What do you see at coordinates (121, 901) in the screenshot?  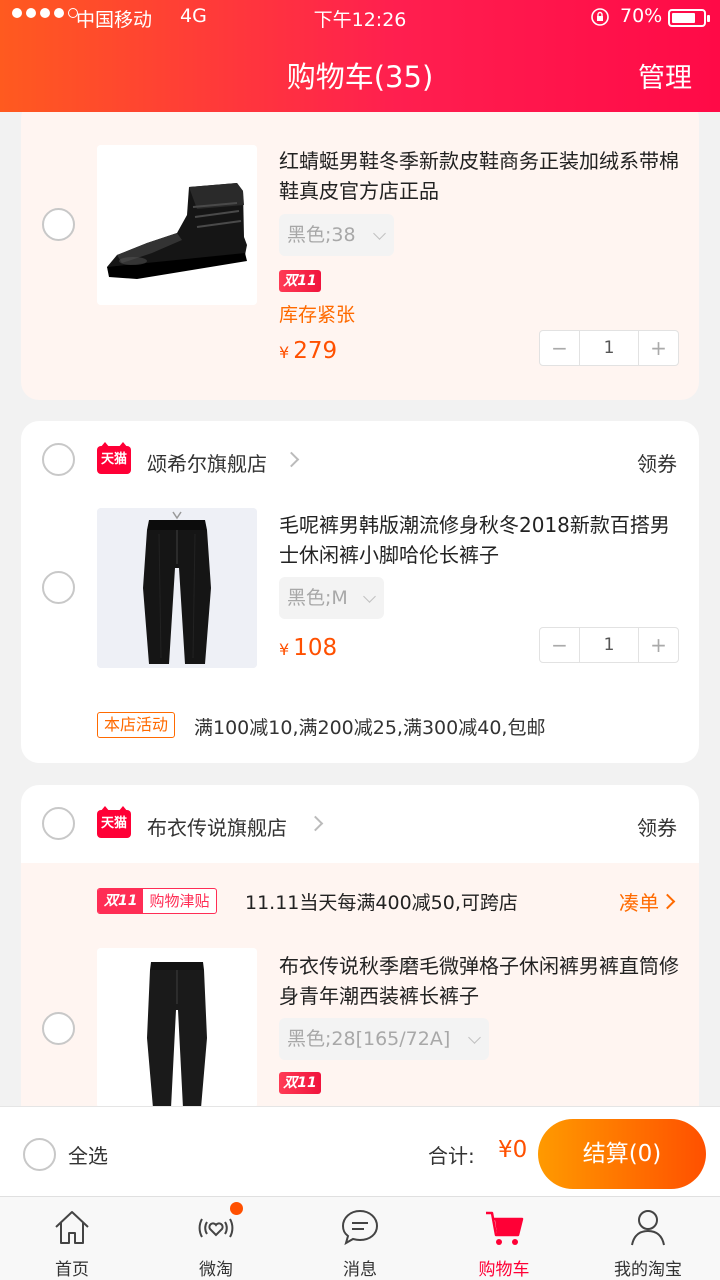 I see `double11-tag: 双11` at bounding box center [121, 901].